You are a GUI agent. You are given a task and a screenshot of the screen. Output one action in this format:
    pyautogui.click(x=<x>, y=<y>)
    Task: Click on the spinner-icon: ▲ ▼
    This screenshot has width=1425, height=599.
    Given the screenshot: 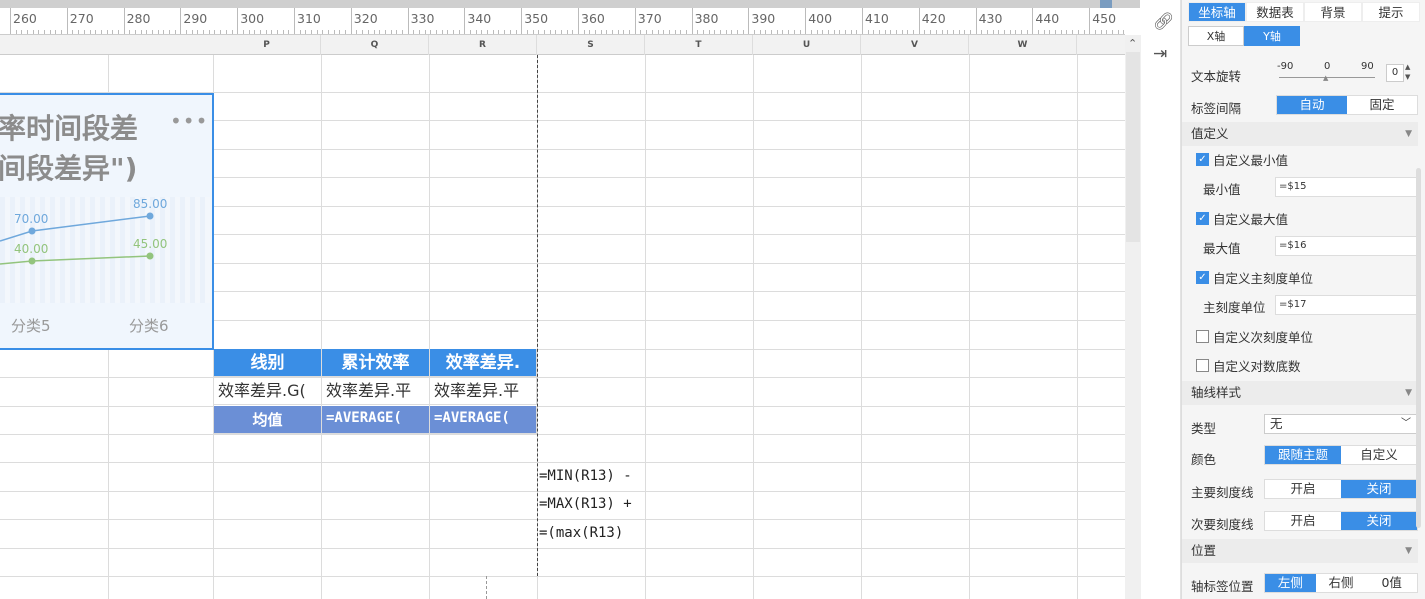 What is the action you would take?
    pyautogui.click(x=1407, y=72)
    